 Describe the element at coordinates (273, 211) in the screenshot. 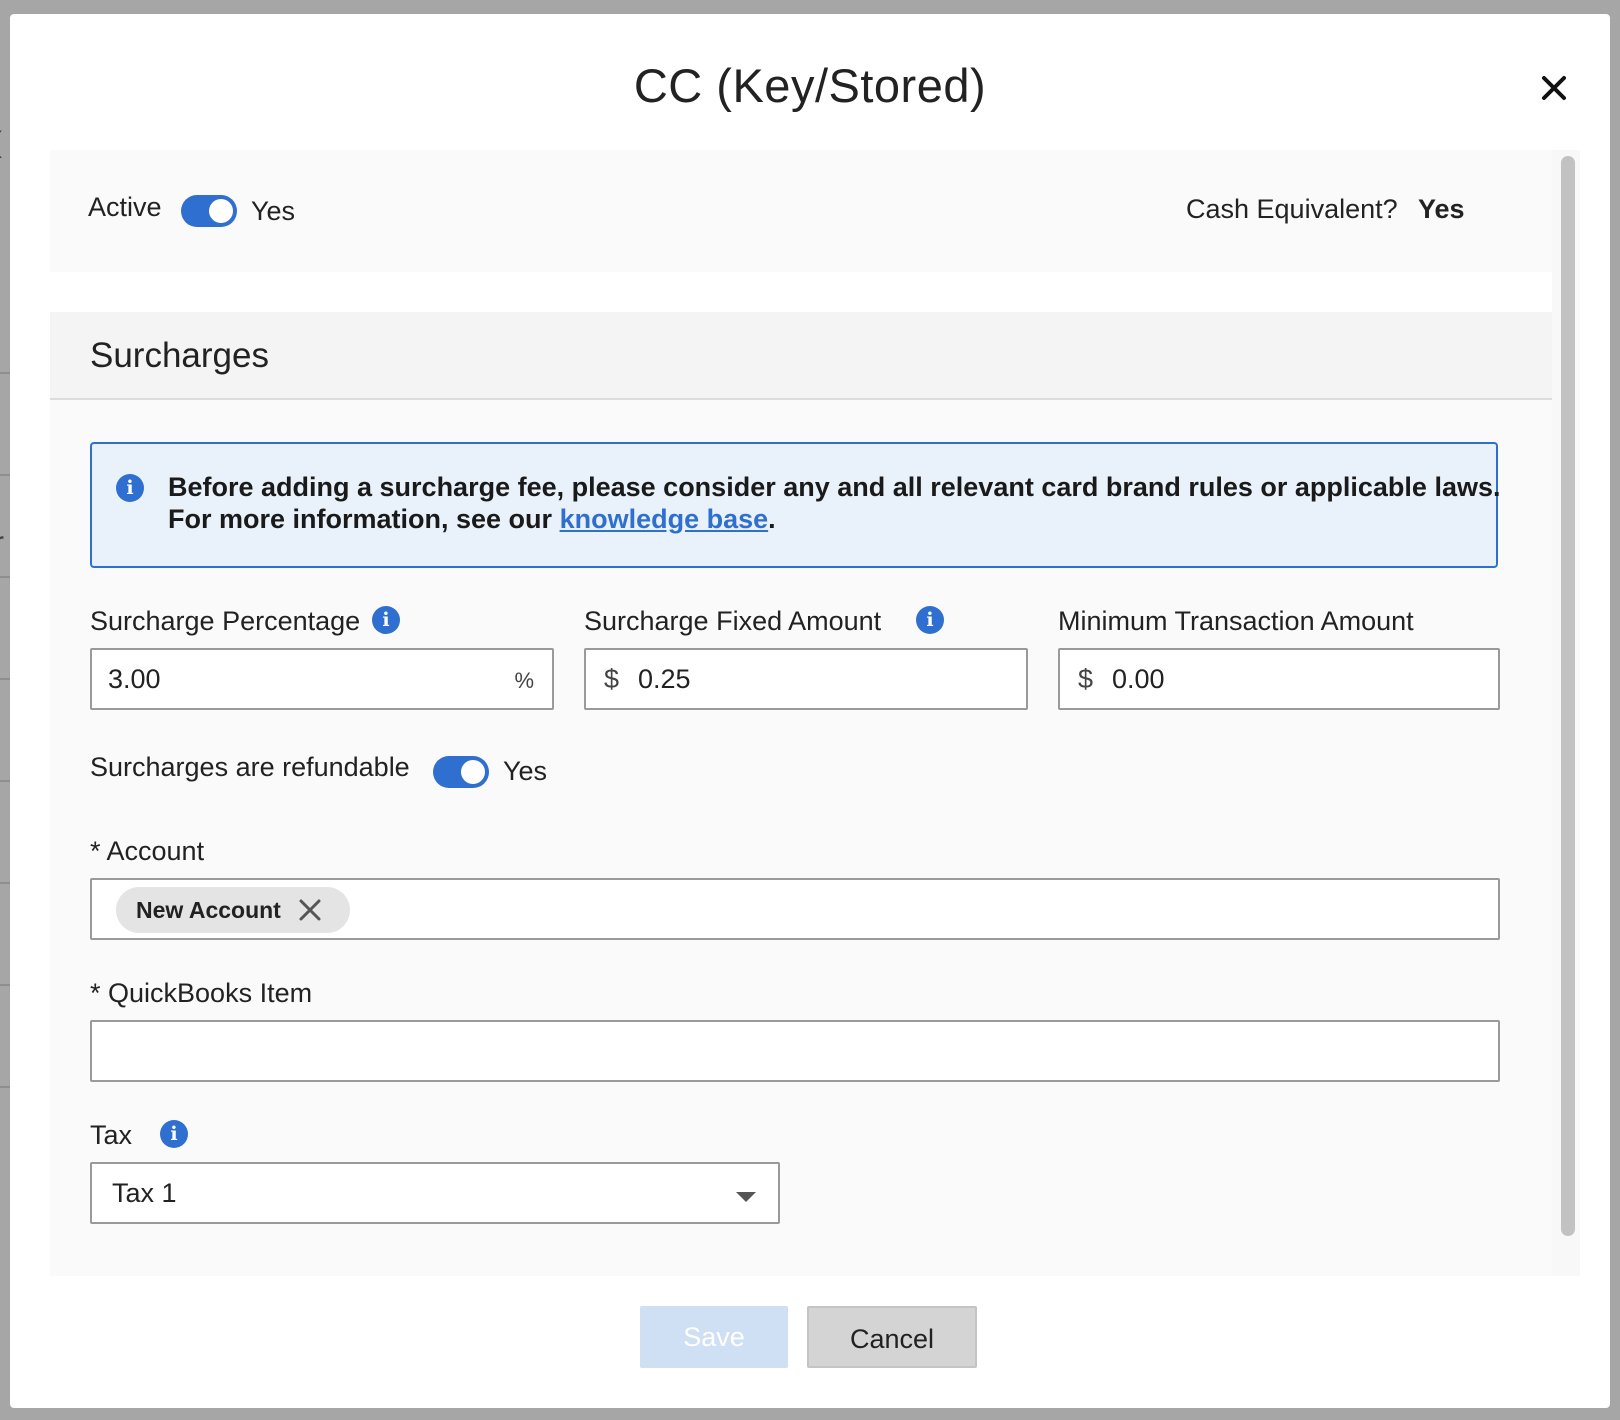

I see `active-value: Yes` at that location.